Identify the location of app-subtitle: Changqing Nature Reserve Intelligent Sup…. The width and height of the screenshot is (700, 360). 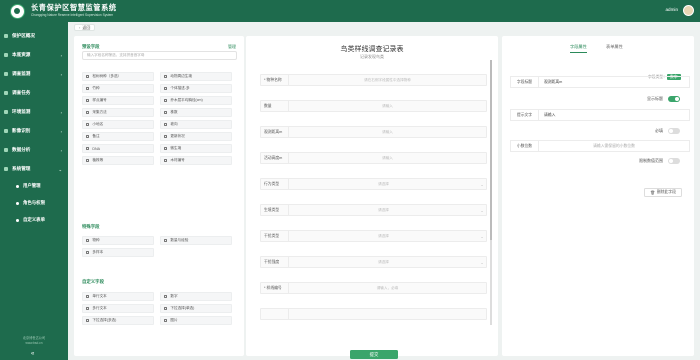
(72, 15).